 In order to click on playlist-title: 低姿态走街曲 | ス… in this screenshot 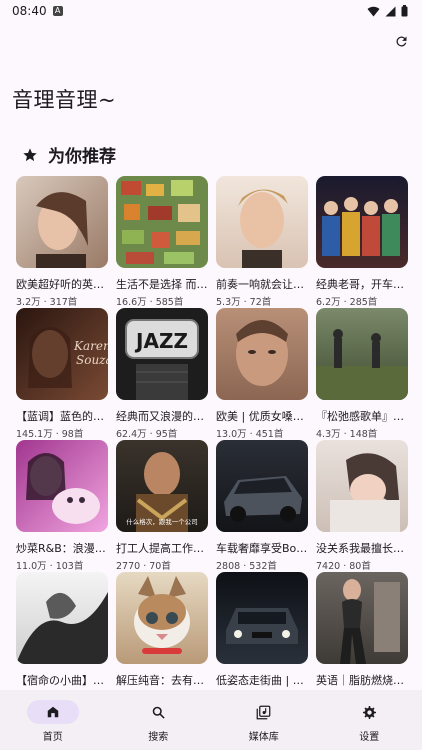, I will do `click(262, 680)`.